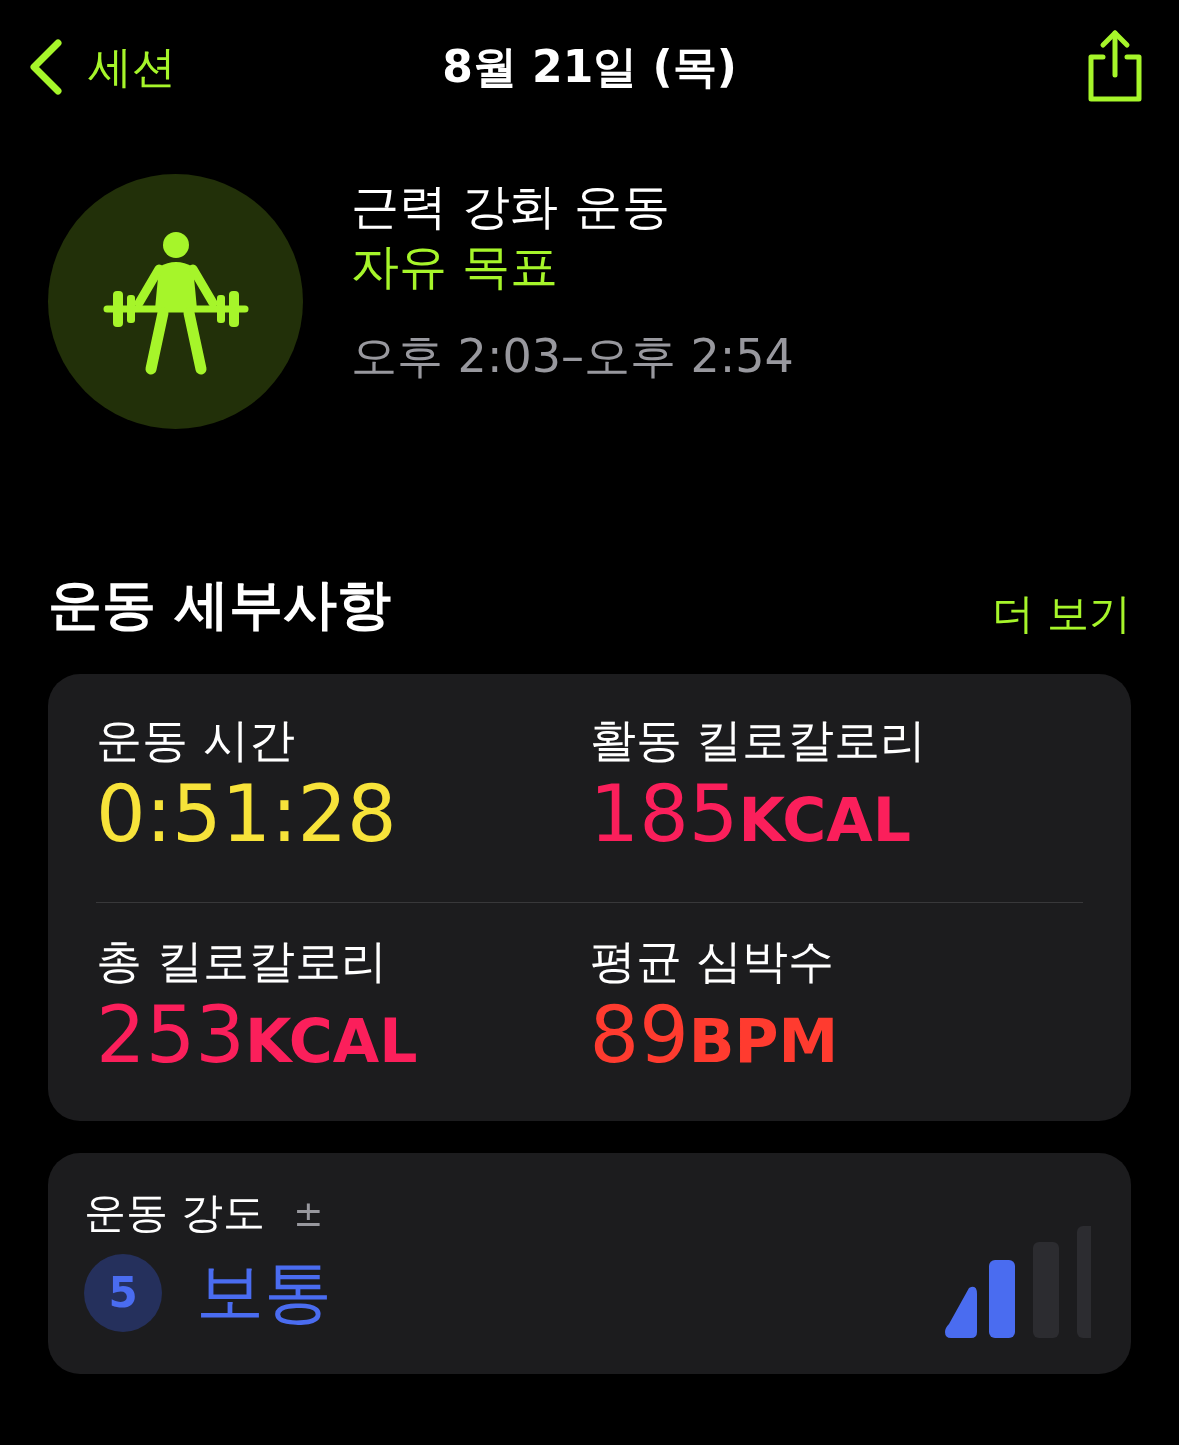 This screenshot has width=1179, height=1445. What do you see at coordinates (308, 1213) in the screenshot?
I see `plus-minus-symbol: ±` at bounding box center [308, 1213].